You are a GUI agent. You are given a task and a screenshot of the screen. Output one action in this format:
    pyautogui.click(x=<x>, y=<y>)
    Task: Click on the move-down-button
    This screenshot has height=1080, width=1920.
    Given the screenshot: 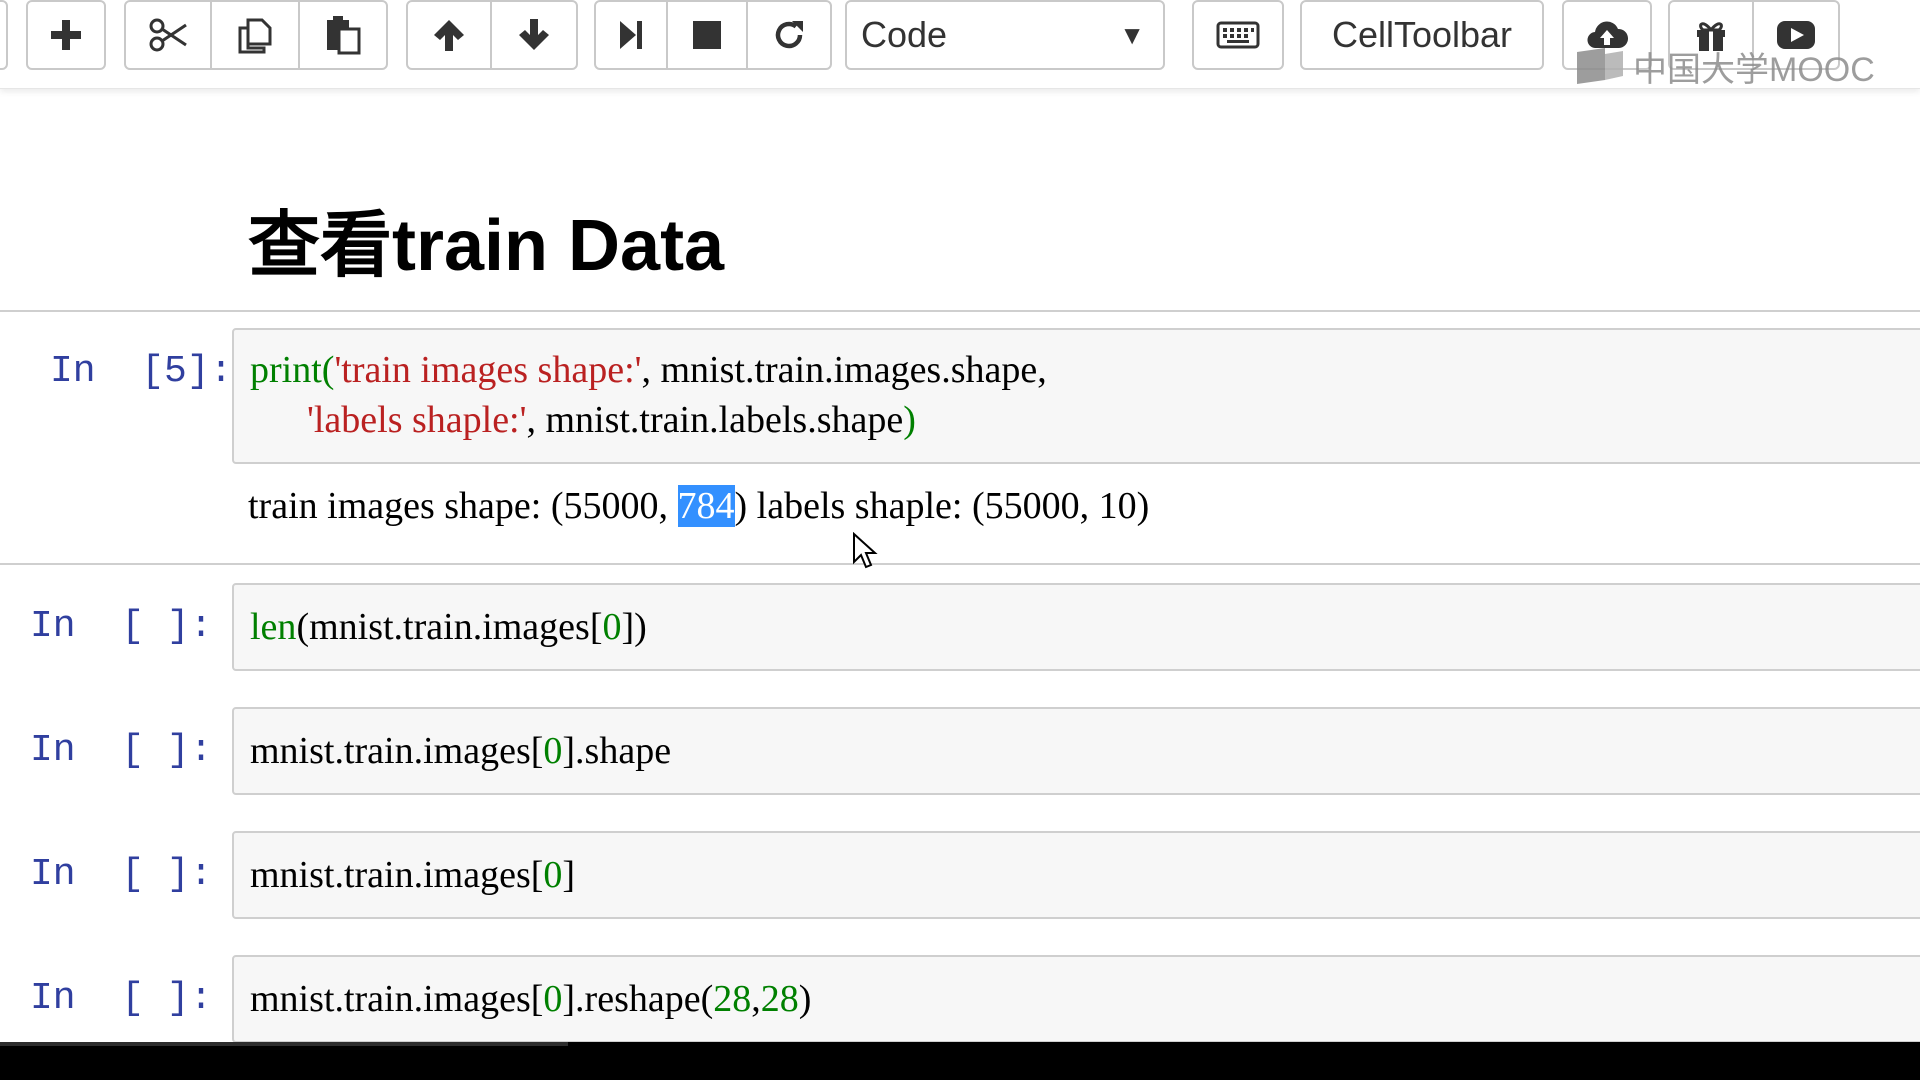 What is the action you would take?
    pyautogui.click(x=534, y=35)
    